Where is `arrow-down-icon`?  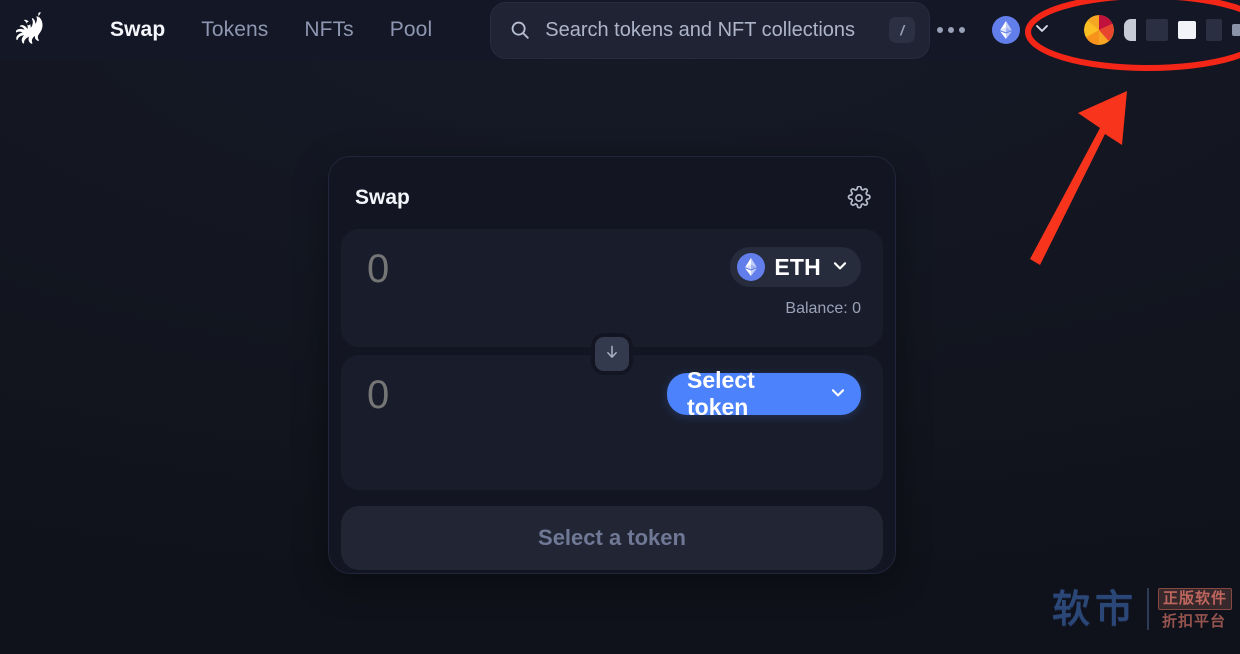
arrow-down-icon is located at coordinates (612, 354).